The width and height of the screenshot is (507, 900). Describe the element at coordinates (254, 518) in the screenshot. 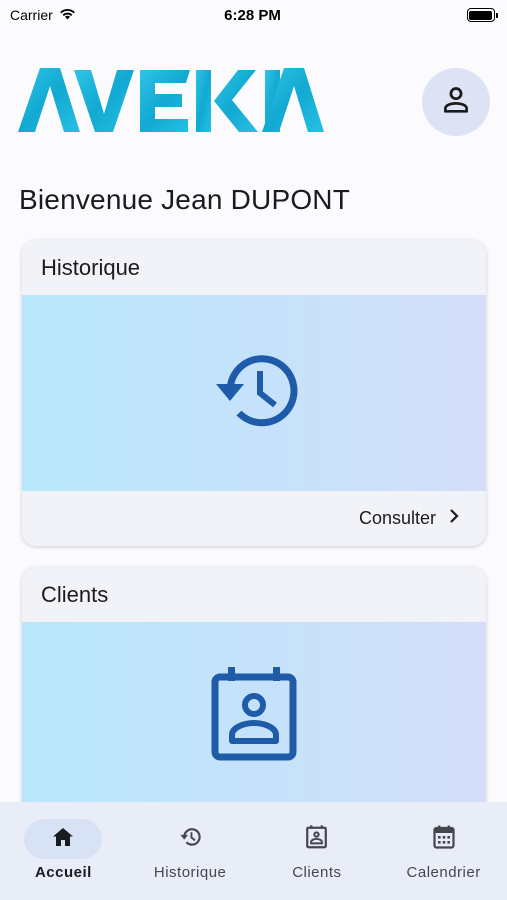

I see `consulter-button: Consulter` at that location.